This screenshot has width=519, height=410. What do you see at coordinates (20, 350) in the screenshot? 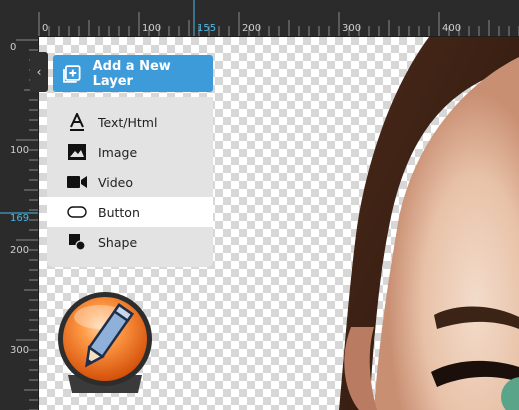
I see `ruler-y-label: 300` at bounding box center [20, 350].